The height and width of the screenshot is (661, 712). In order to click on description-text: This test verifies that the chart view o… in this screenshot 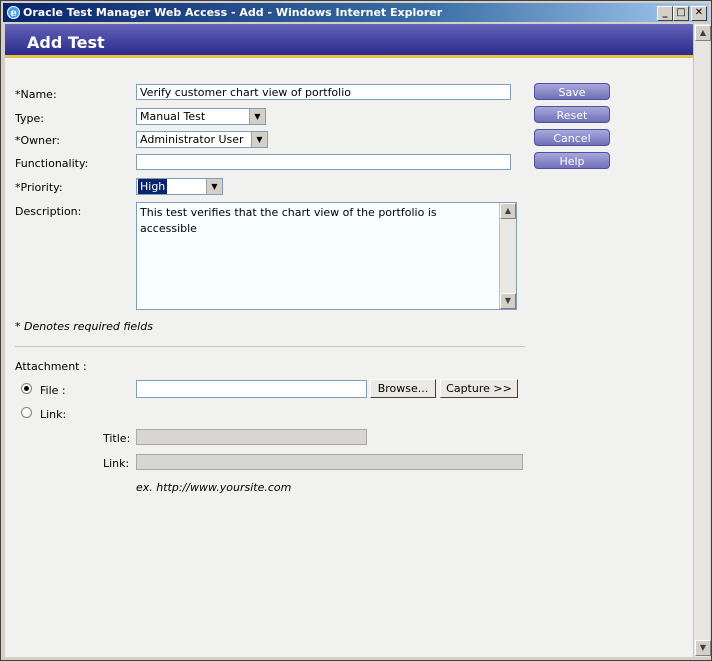, I will do `click(288, 220)`.